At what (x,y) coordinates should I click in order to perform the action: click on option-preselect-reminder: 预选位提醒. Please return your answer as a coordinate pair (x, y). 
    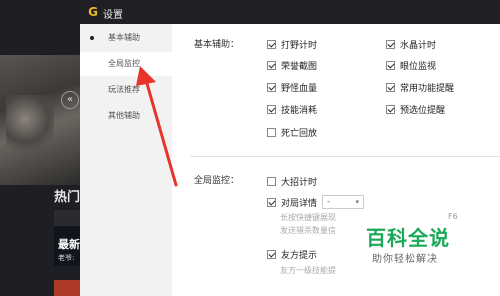
    Looking at the image, I should click on (416, 109).